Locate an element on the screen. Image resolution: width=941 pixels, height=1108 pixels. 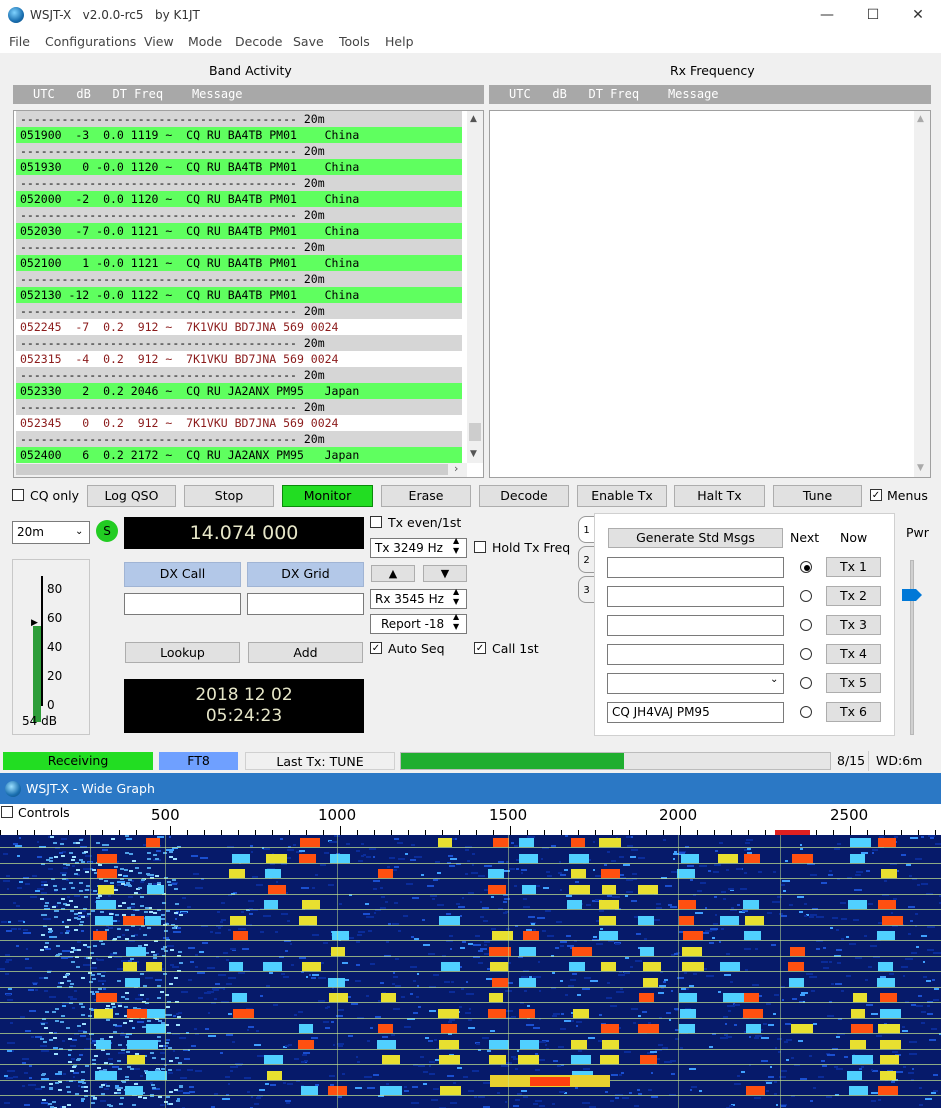
auto-seq-checkbox: ✓ is located at coordinates (376, 648).